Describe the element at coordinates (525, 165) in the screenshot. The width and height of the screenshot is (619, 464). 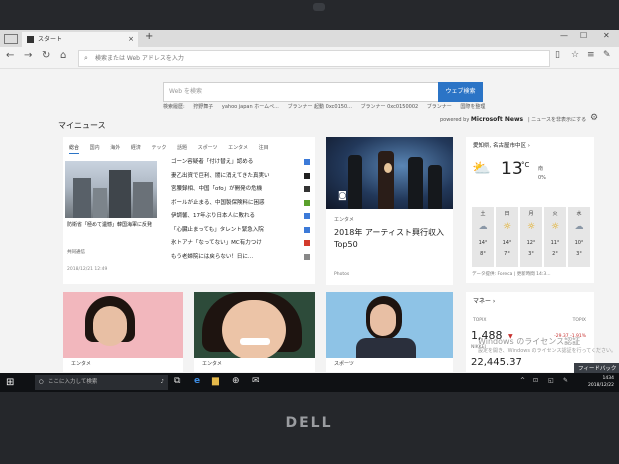
I see `weather-unit: °C` at that location.